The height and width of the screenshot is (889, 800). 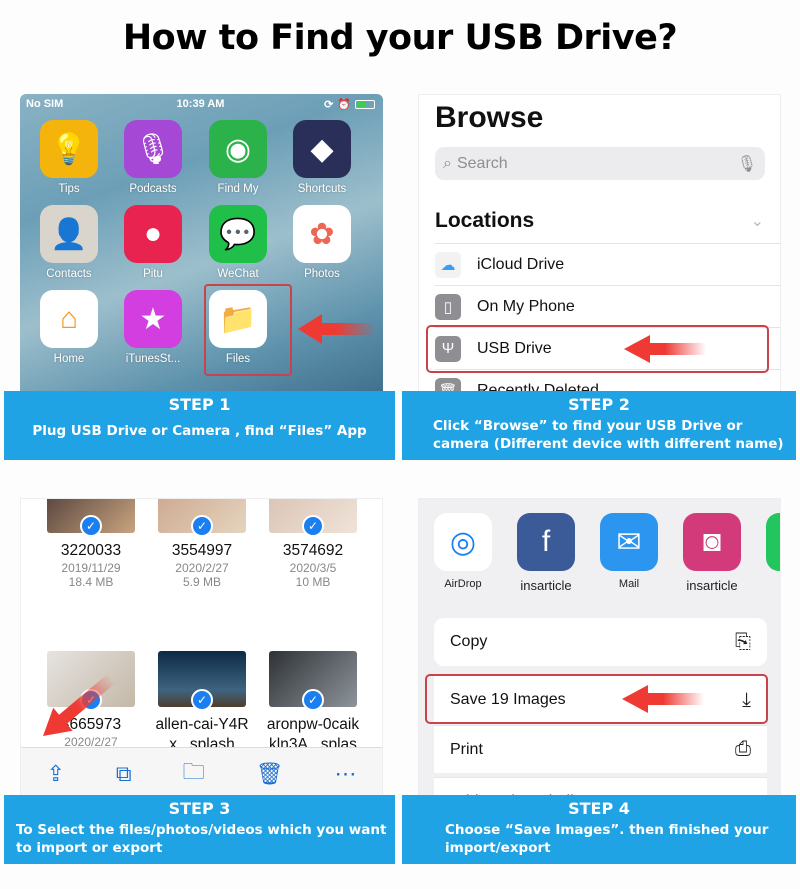 I want to click on folder-icon: 🗀, so click(x=194, y=774).